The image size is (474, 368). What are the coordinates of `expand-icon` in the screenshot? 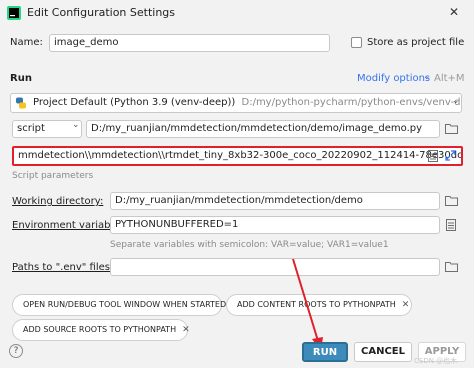 It's located at (450, 155).